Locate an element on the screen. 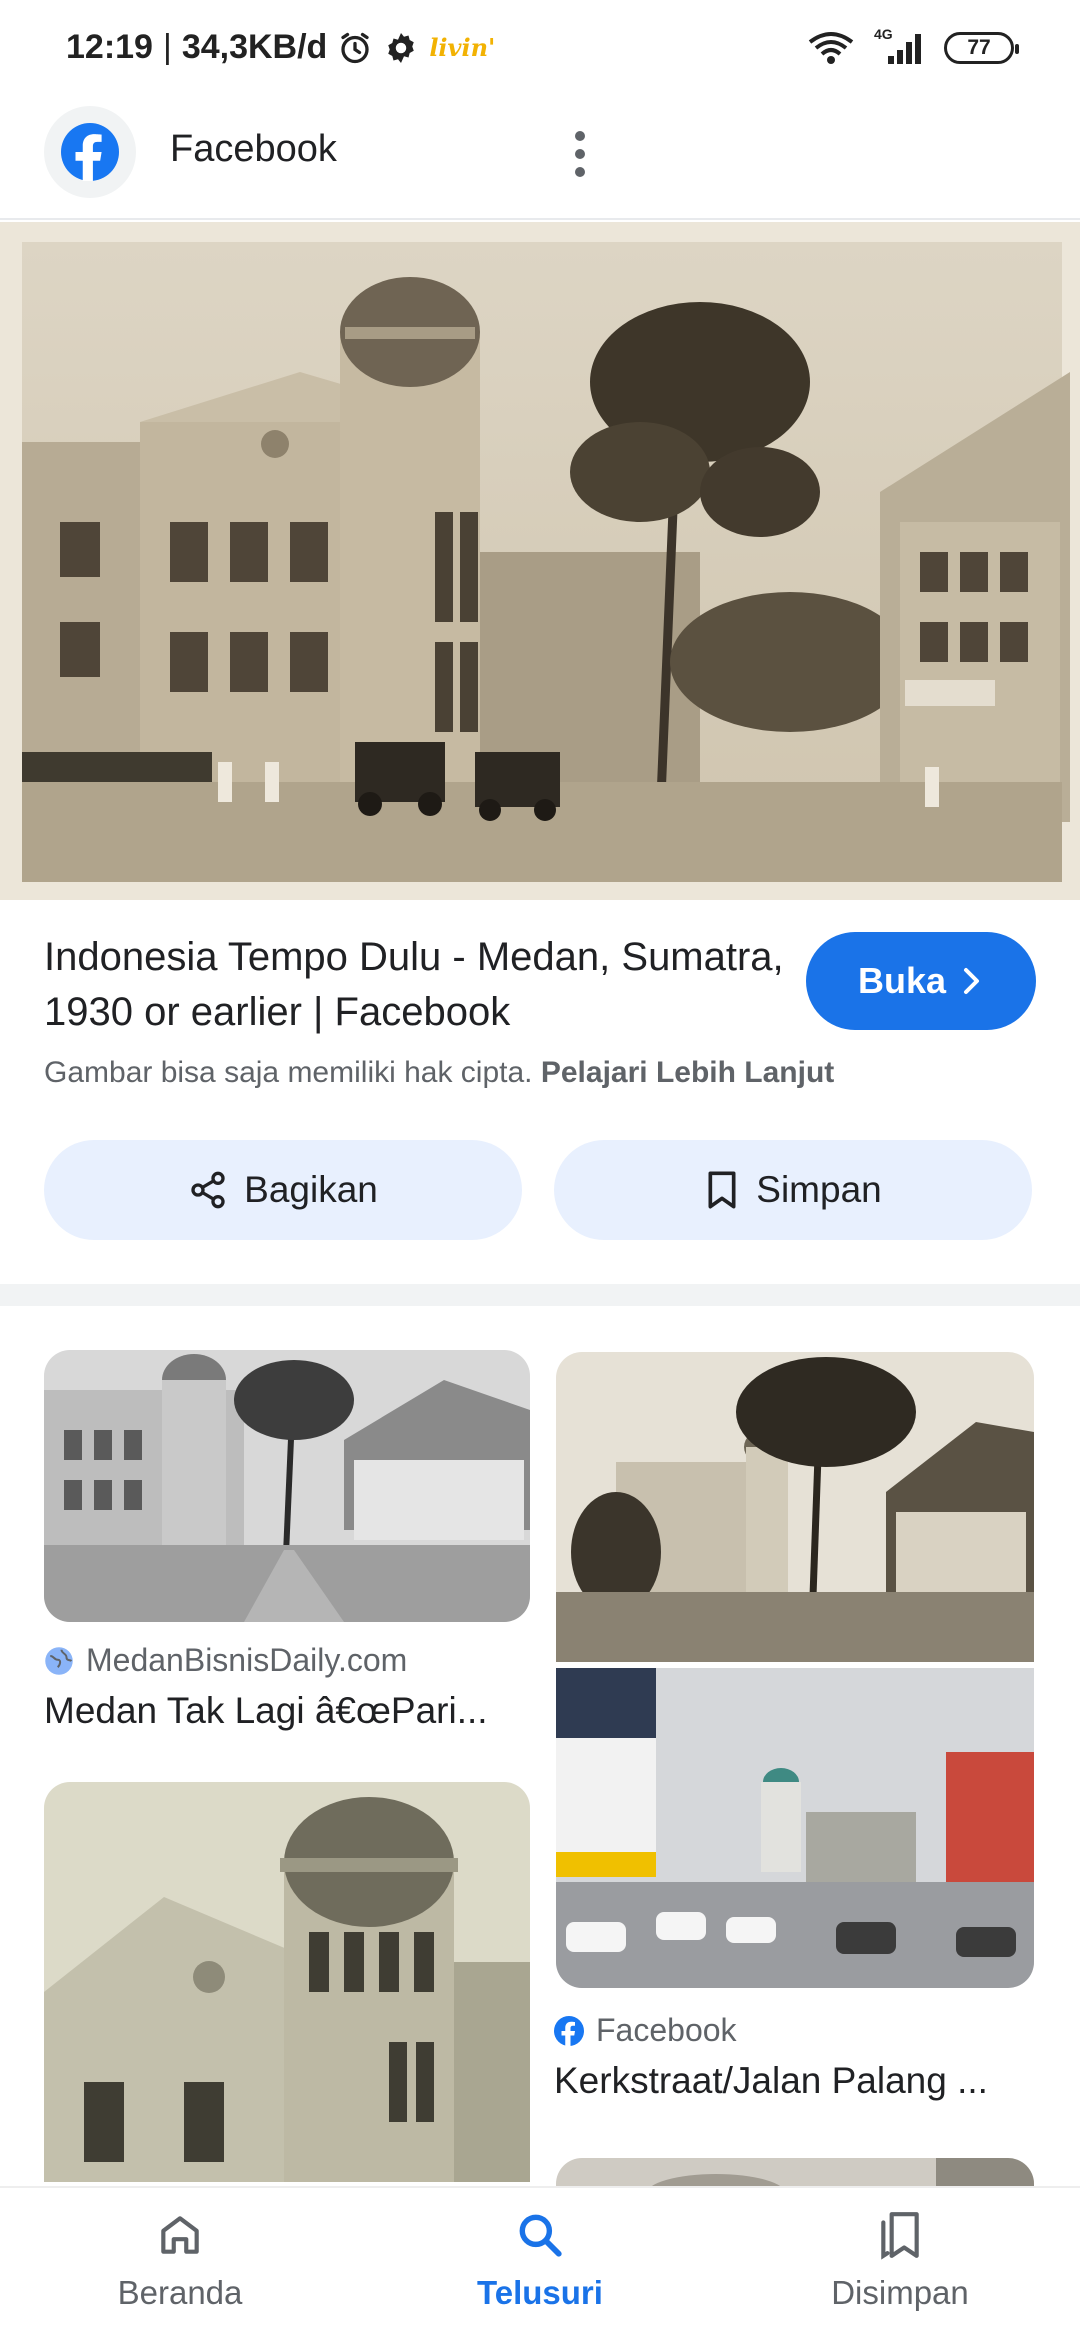  top-app-bar: Facebook is located at coordinates (540, 164).